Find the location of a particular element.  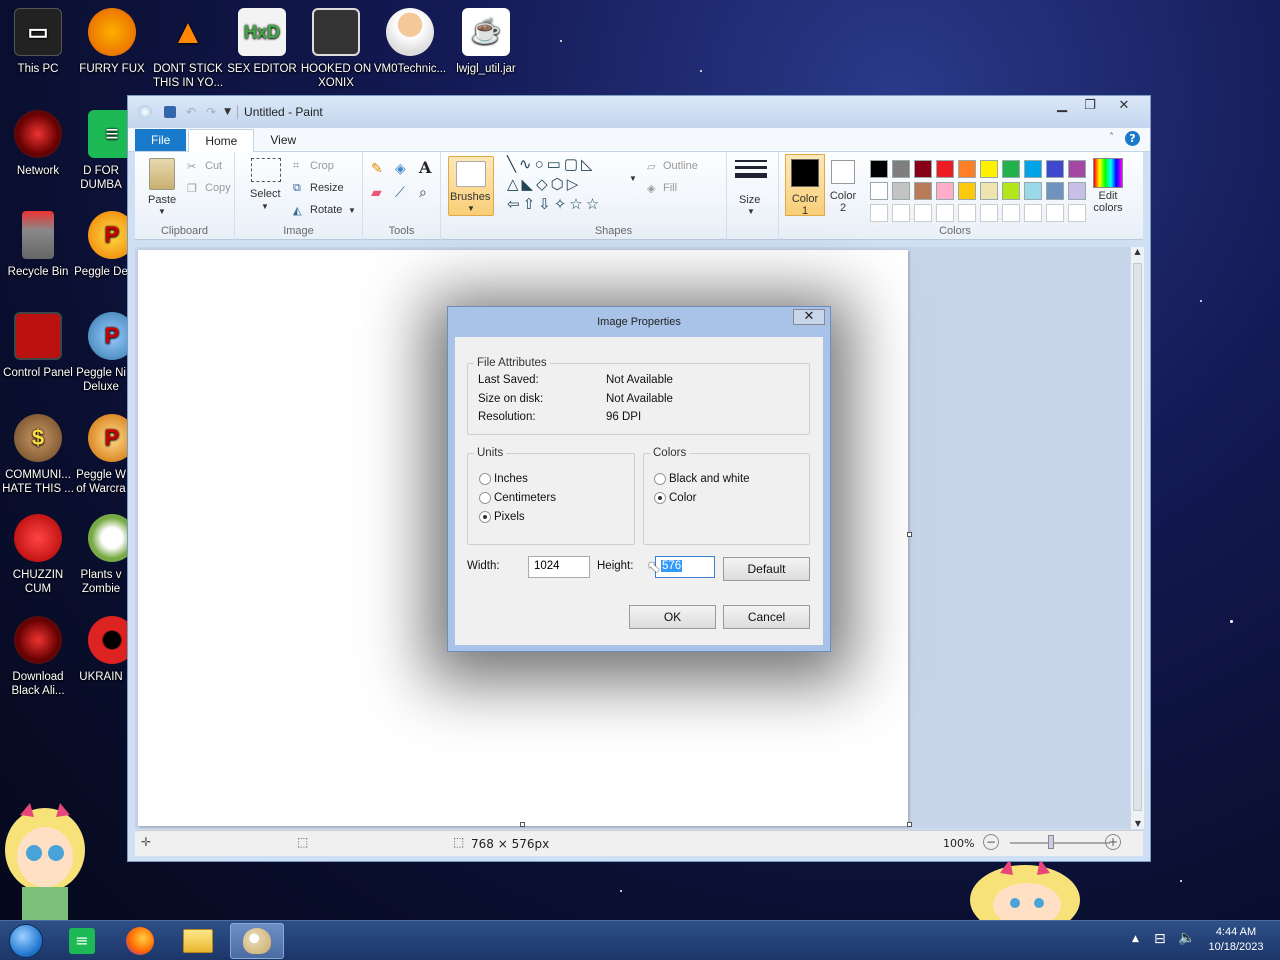

desktop-icon-peggle-nights: P Peggle Ni Deluxe is located at coordinates (101, 351).